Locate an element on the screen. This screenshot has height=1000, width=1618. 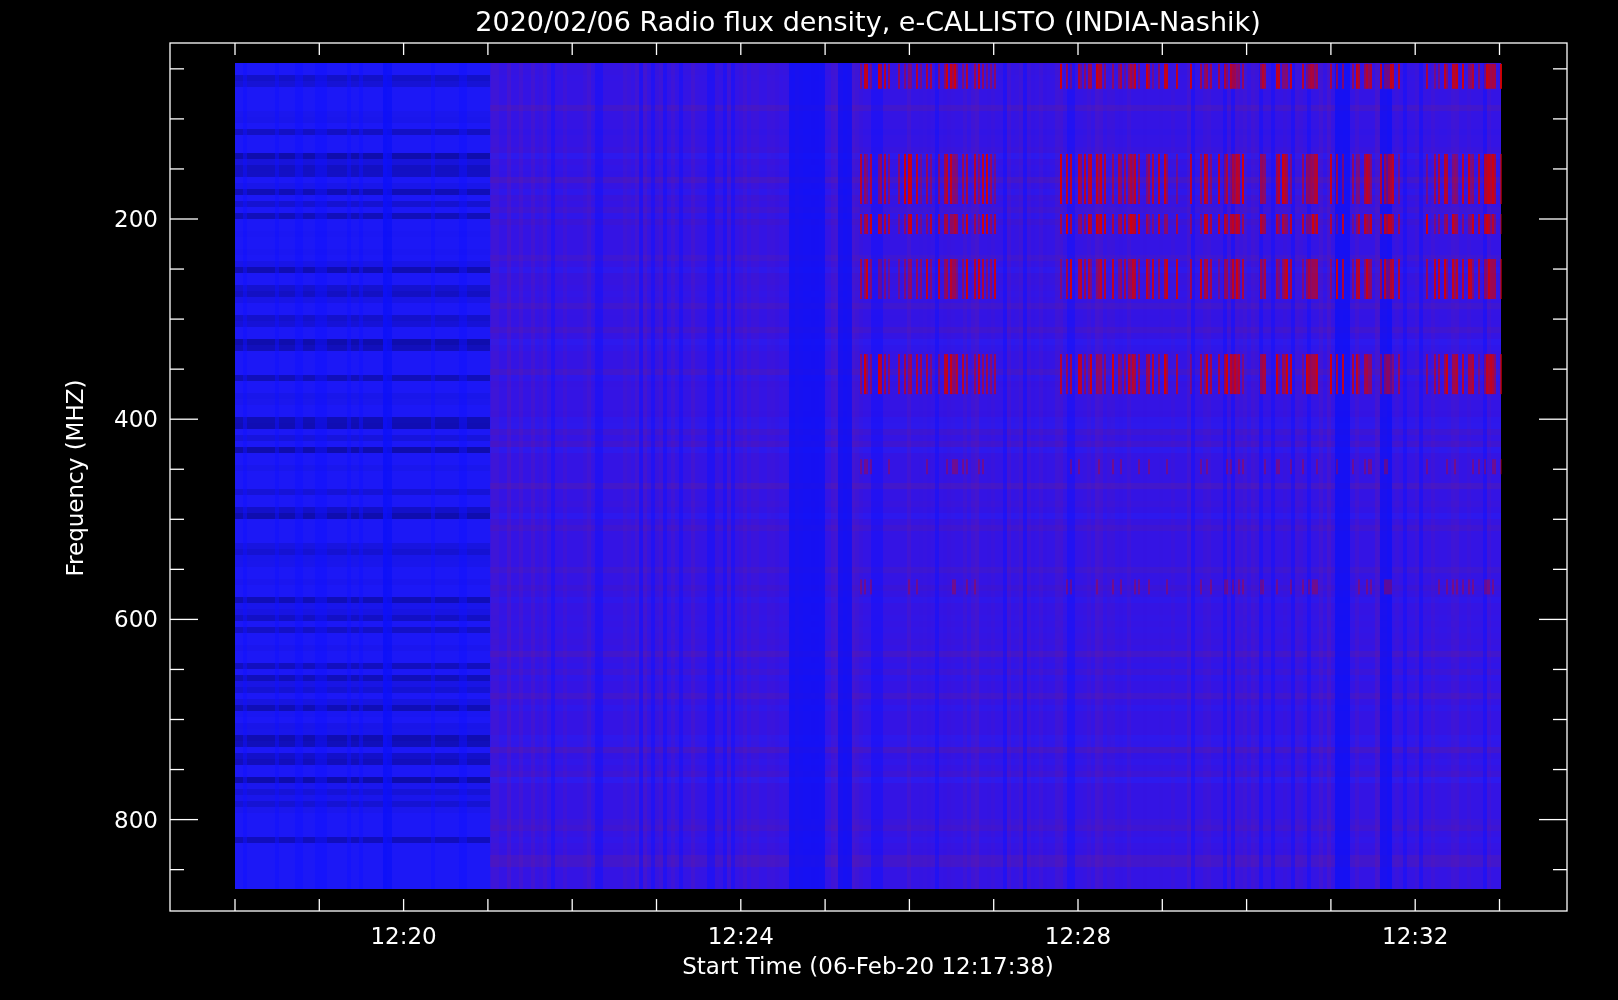
chart-title: 2020/02/06 Radio flux density, e-CALLISTO (INDIA-Nashik) is located at coordinates (868, 21).